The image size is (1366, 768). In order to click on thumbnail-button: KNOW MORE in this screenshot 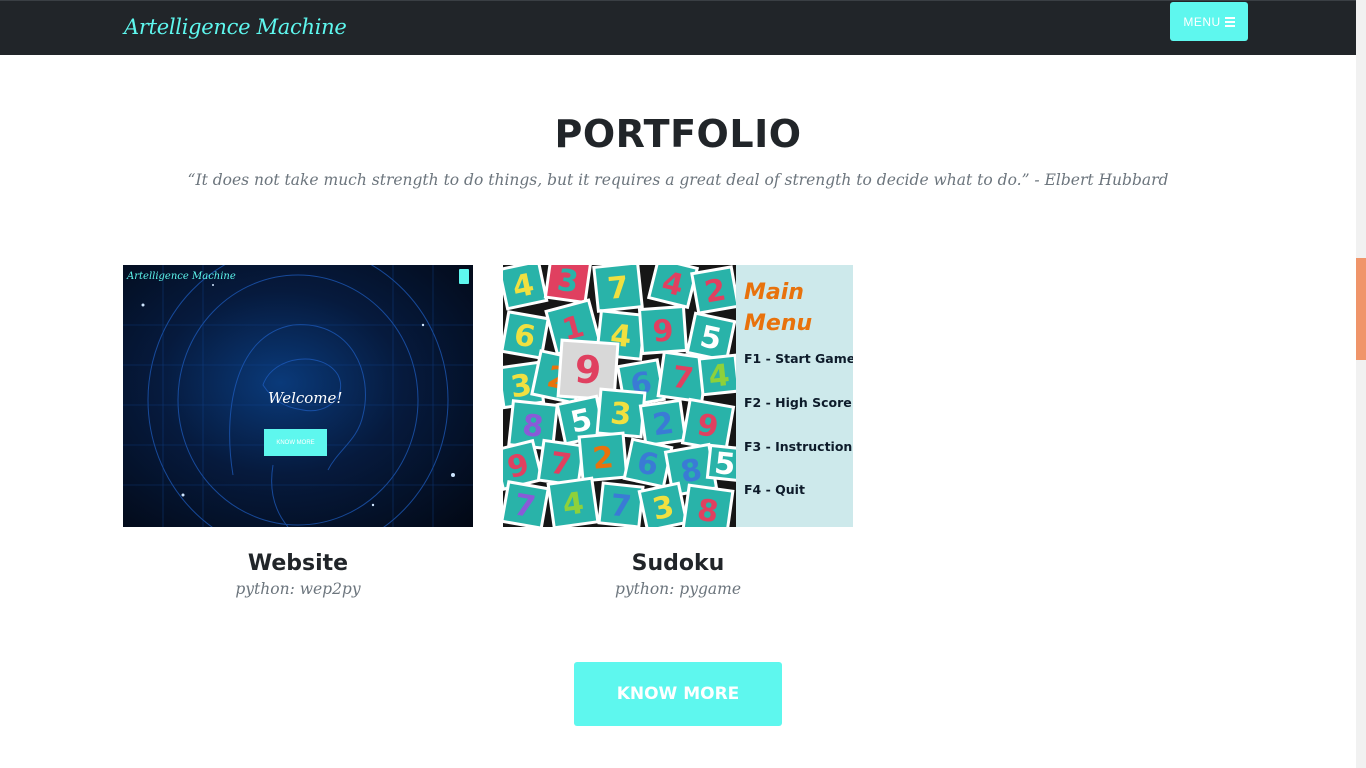, I will do `click(295, 442)`.